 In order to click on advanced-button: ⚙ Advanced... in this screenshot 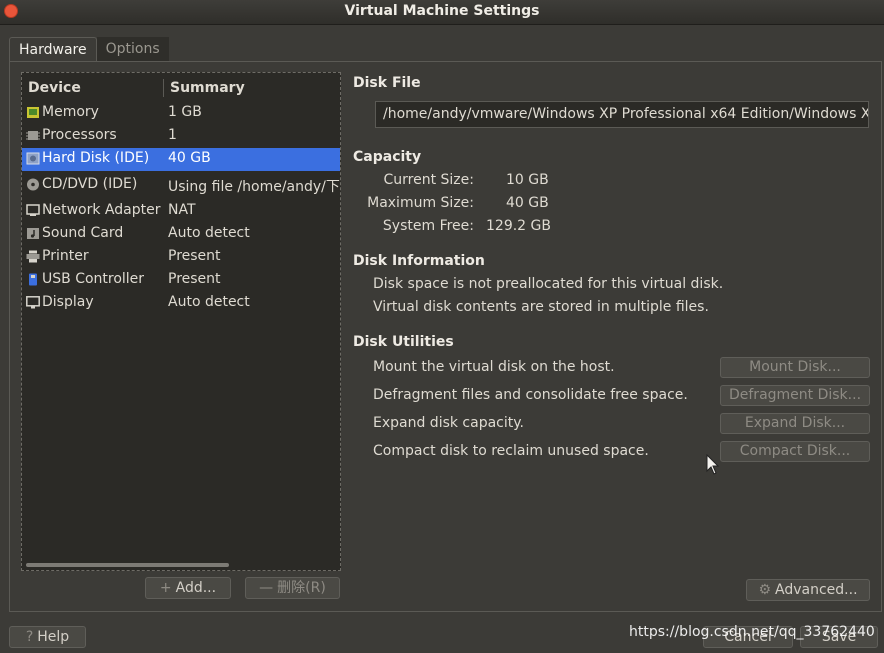, I will do `click(808, 590)`.